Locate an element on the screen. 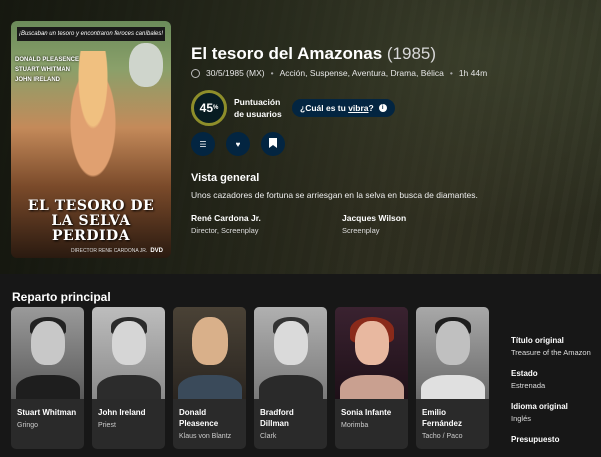 This screenshot has width=601, height=457. action-buttons: ☰ ♥ is located at coordinates (238, 144).